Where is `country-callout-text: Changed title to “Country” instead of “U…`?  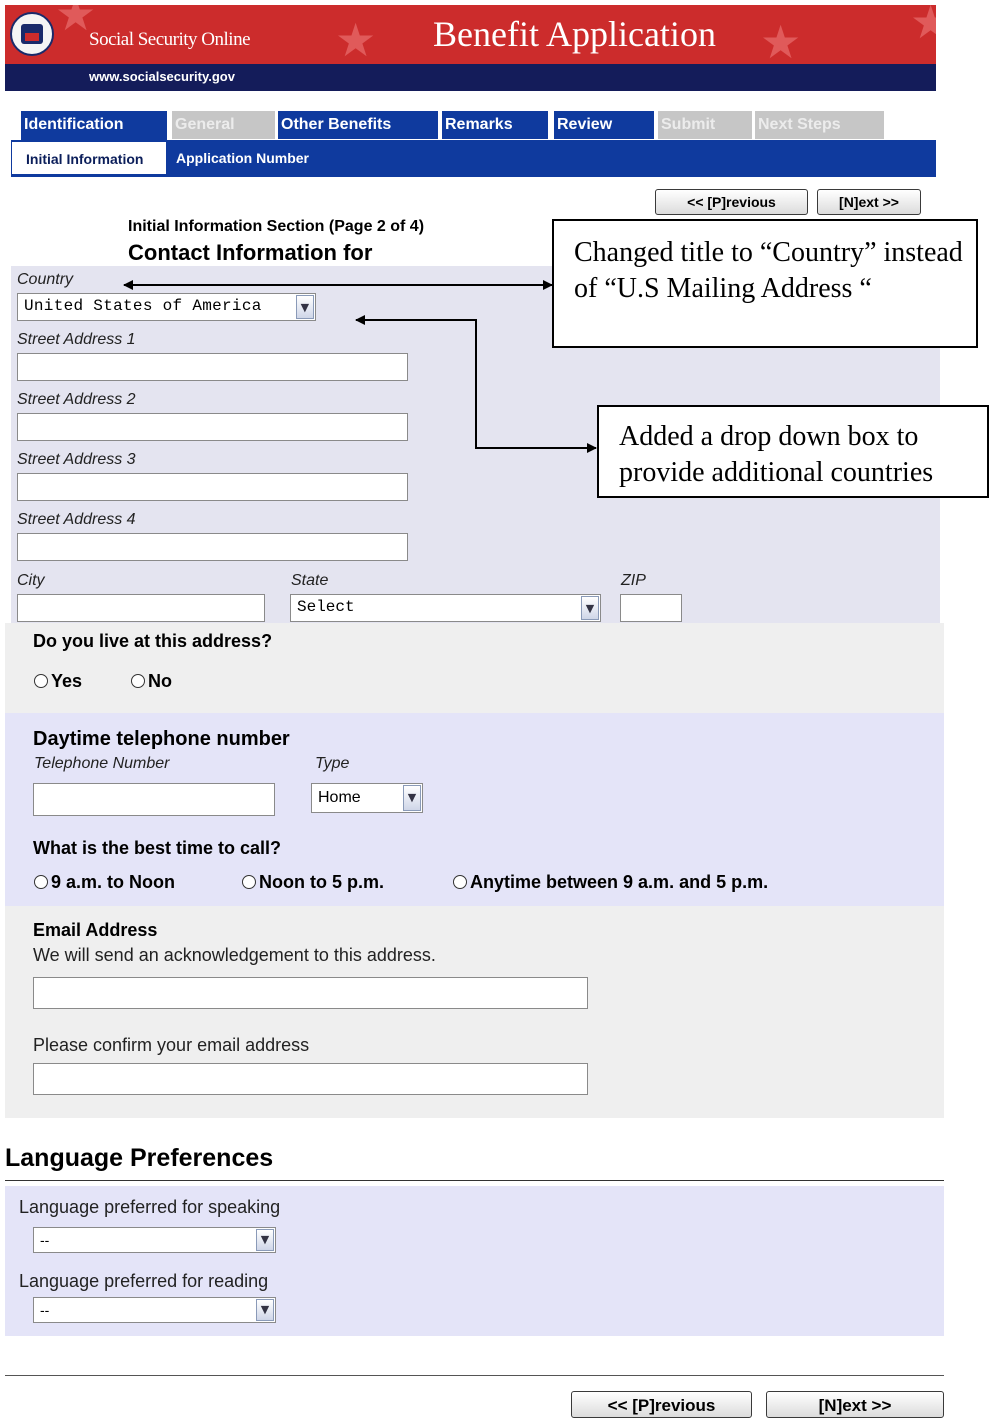 country-callout-text: Changed title to “Country” instead of “U… is located at coordinates (768, 270).